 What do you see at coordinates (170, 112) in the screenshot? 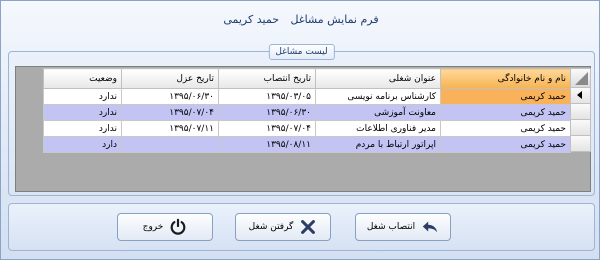
I see `cell-dismiss-date: ۱۳۹۵/۰۷/۰۴` at bounding box center [170, 112].